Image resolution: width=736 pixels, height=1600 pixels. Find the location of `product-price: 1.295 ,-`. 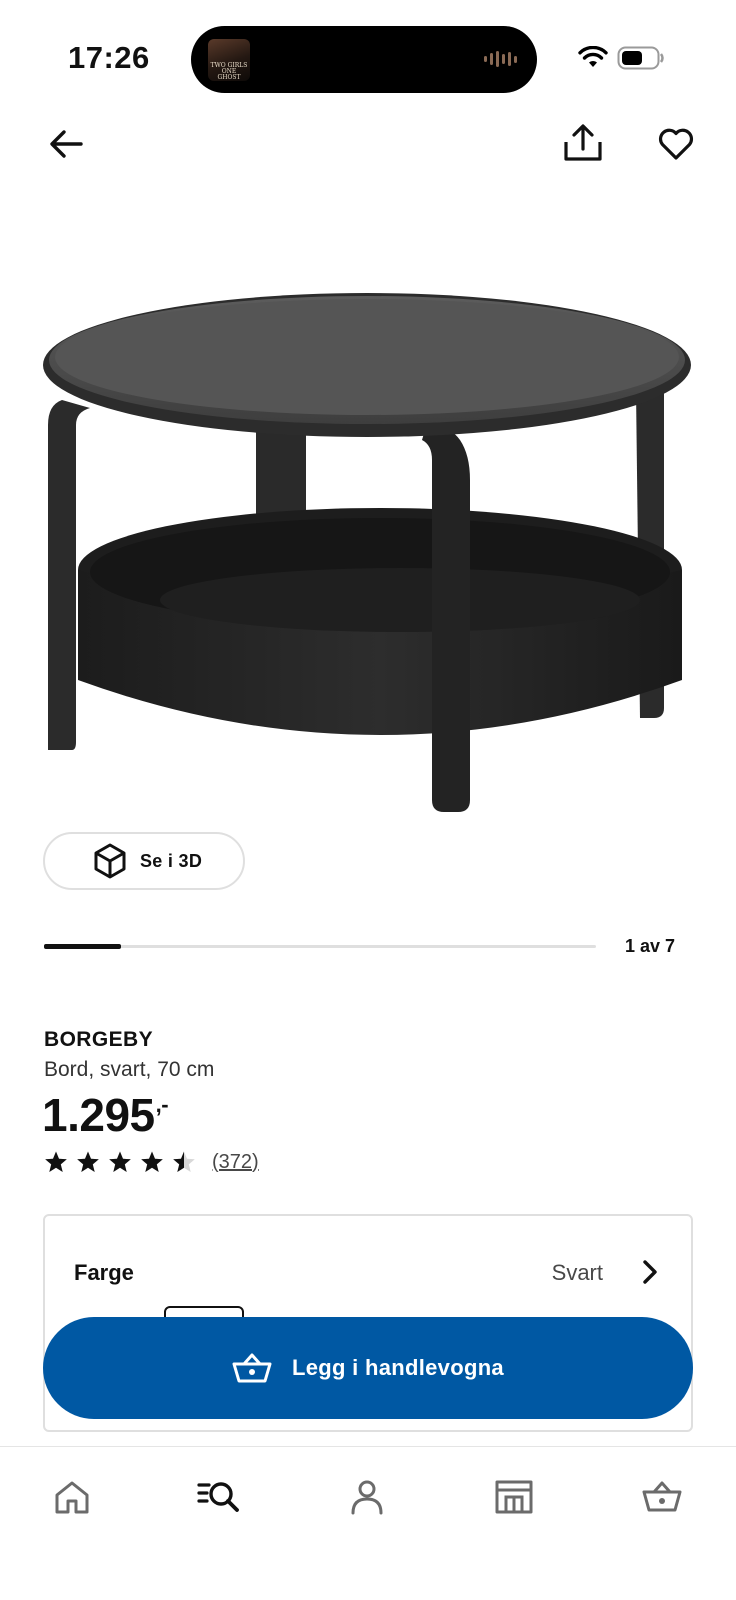

product-price: 1.295 ,- is located at coordinates (105, 1115).